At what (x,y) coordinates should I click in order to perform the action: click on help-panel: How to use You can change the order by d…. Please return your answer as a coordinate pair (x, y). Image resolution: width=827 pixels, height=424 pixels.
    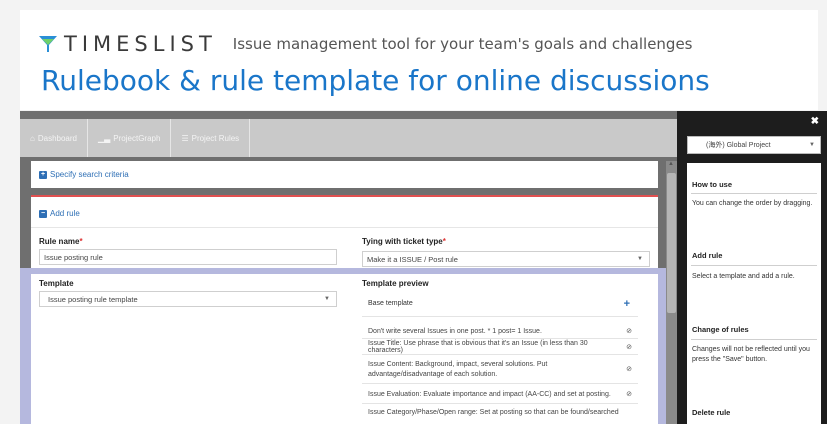
    Looking at the image, I should click on (754, 293).